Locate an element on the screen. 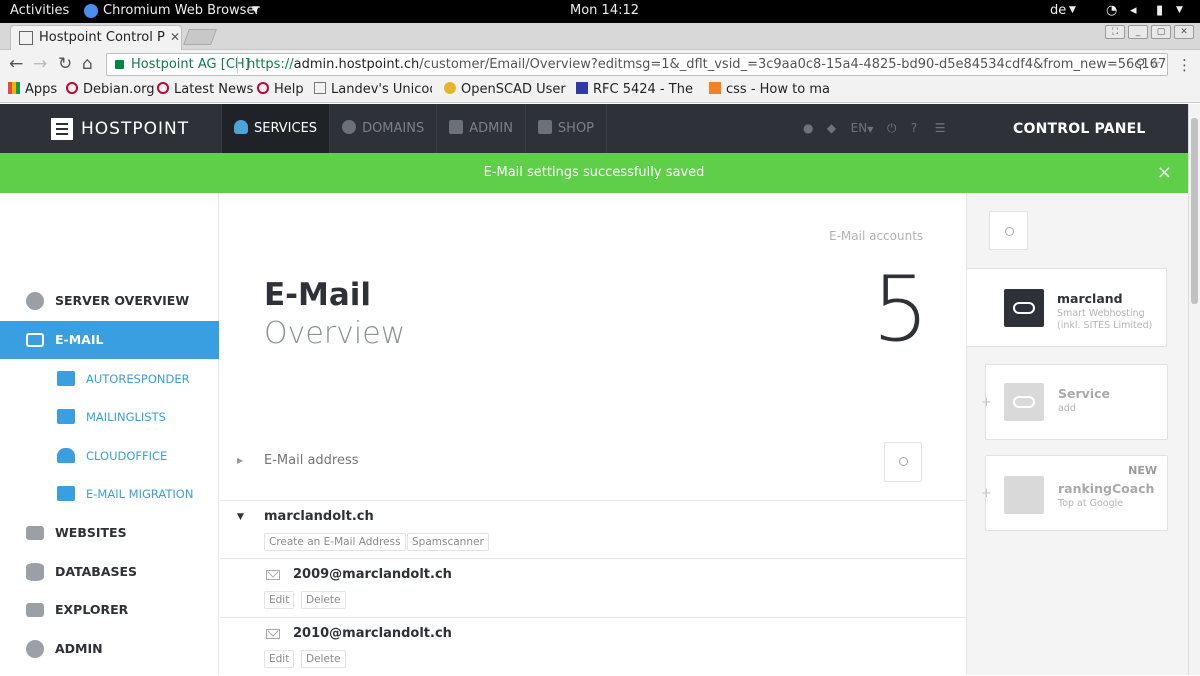 The width and height of the screenshot is (1200, 676). extension-icon: ⚲ is located at coordinates (1141, 64).